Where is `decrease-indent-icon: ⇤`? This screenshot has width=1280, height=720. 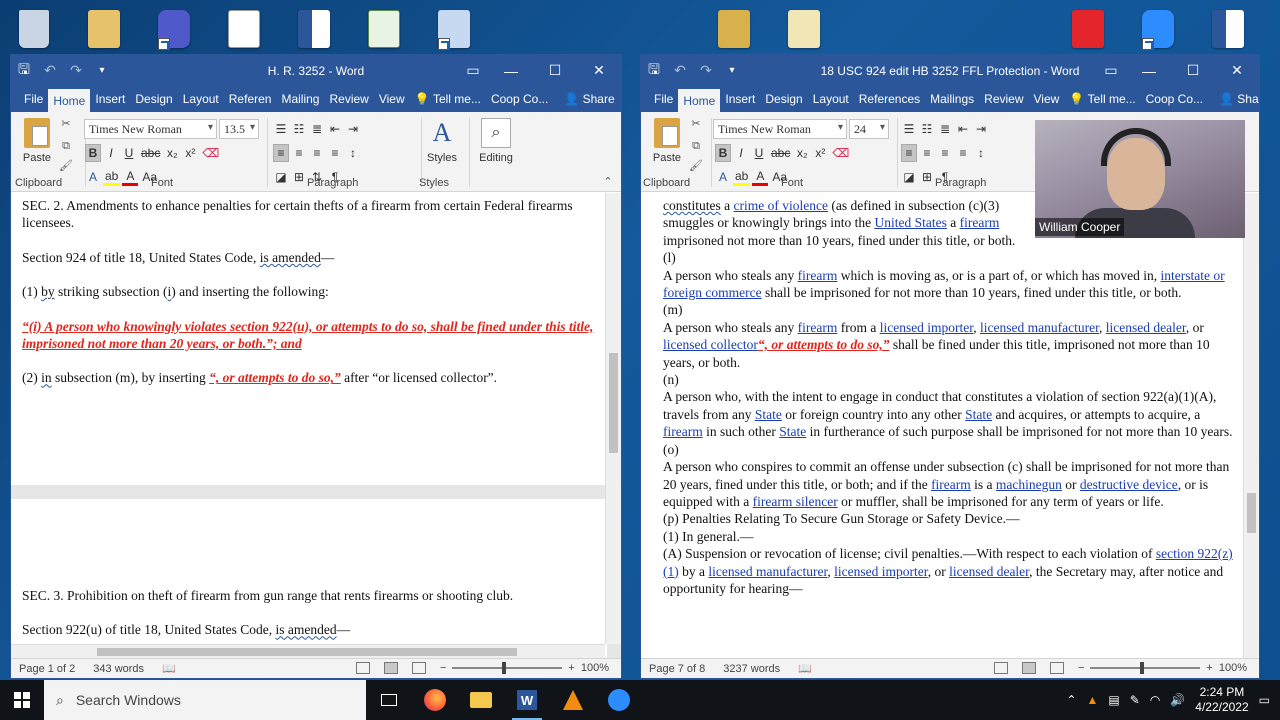 decrease-indent-icon: ⇤ is located at coordinates (335, 129).